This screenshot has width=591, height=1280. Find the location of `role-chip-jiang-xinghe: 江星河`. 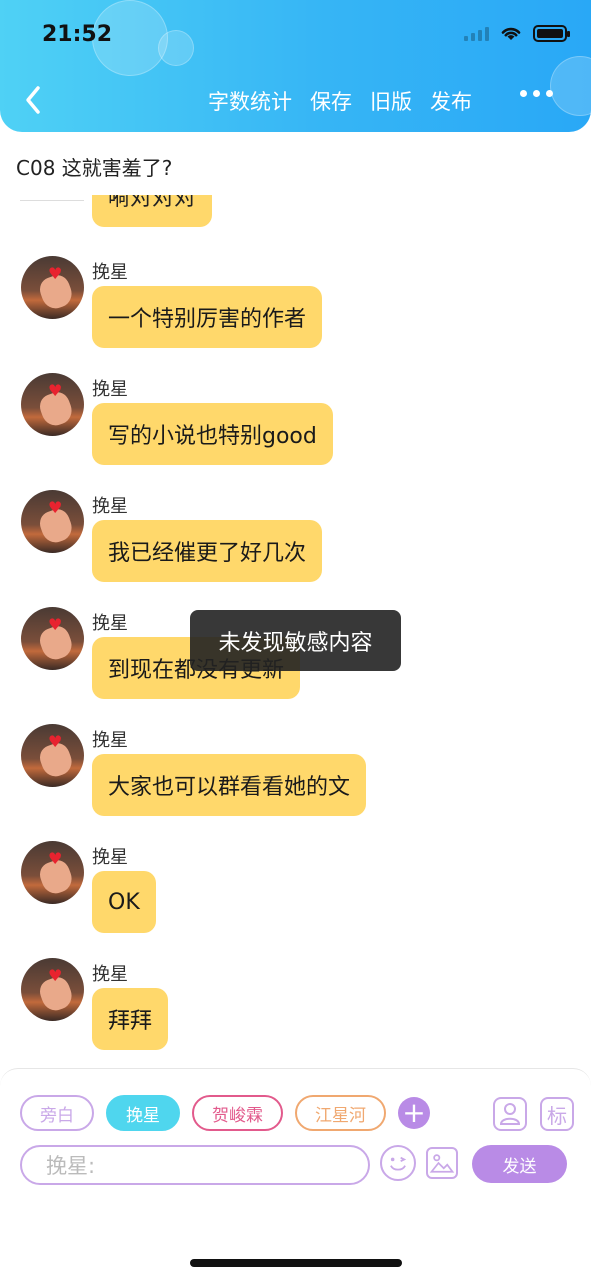

role-chip-jiang-xinghe: 江星河 is located at coordinates (340, 1113).